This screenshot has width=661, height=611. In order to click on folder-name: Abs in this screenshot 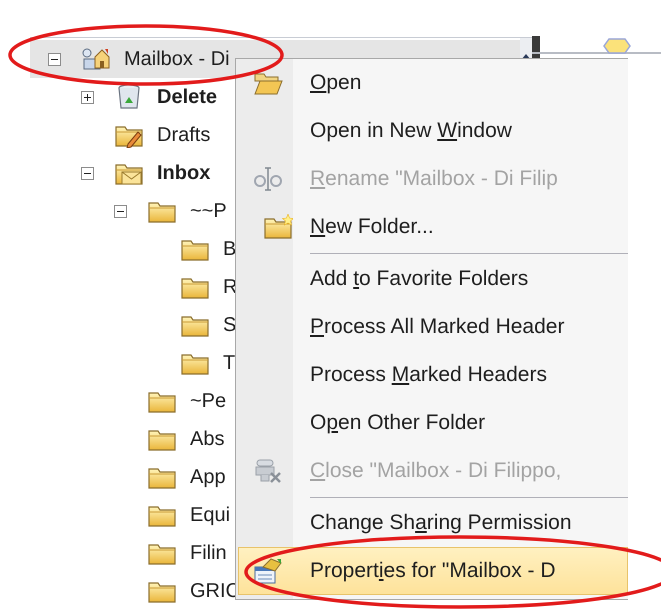, I will do `click(207, 439)`.